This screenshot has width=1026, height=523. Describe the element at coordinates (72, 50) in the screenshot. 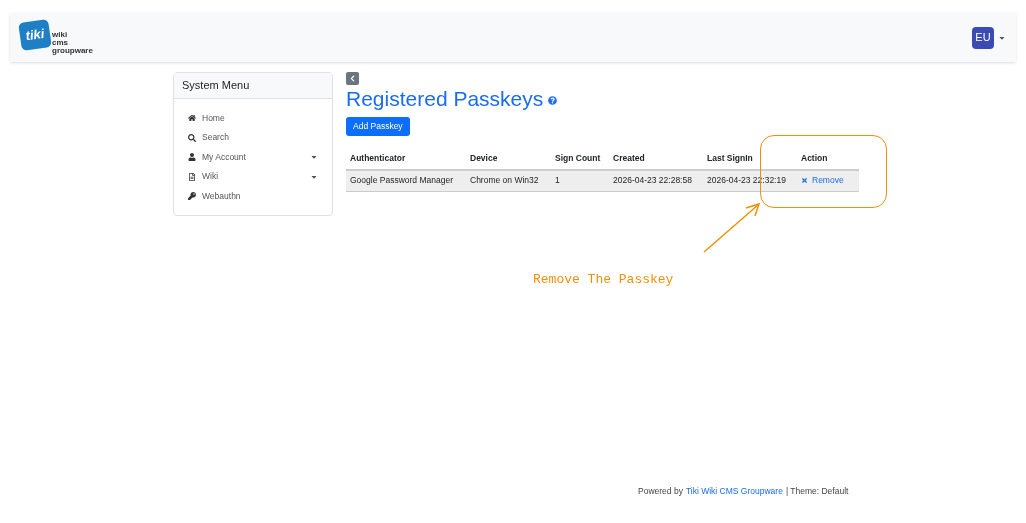

I see `logo-text: groupware` at that location.